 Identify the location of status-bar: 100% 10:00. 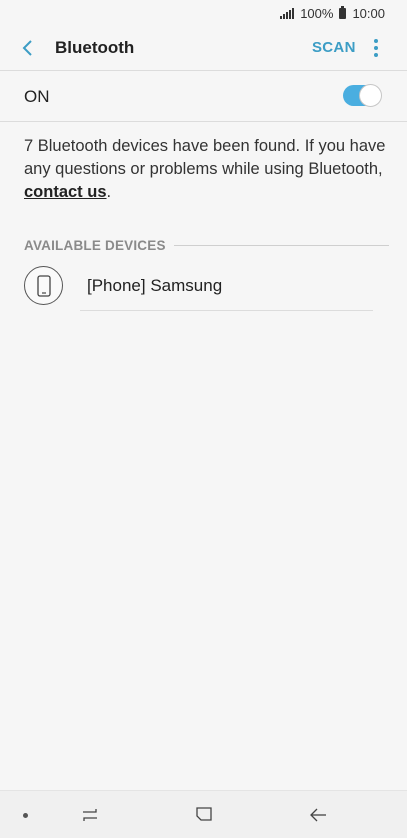
(203, 13).